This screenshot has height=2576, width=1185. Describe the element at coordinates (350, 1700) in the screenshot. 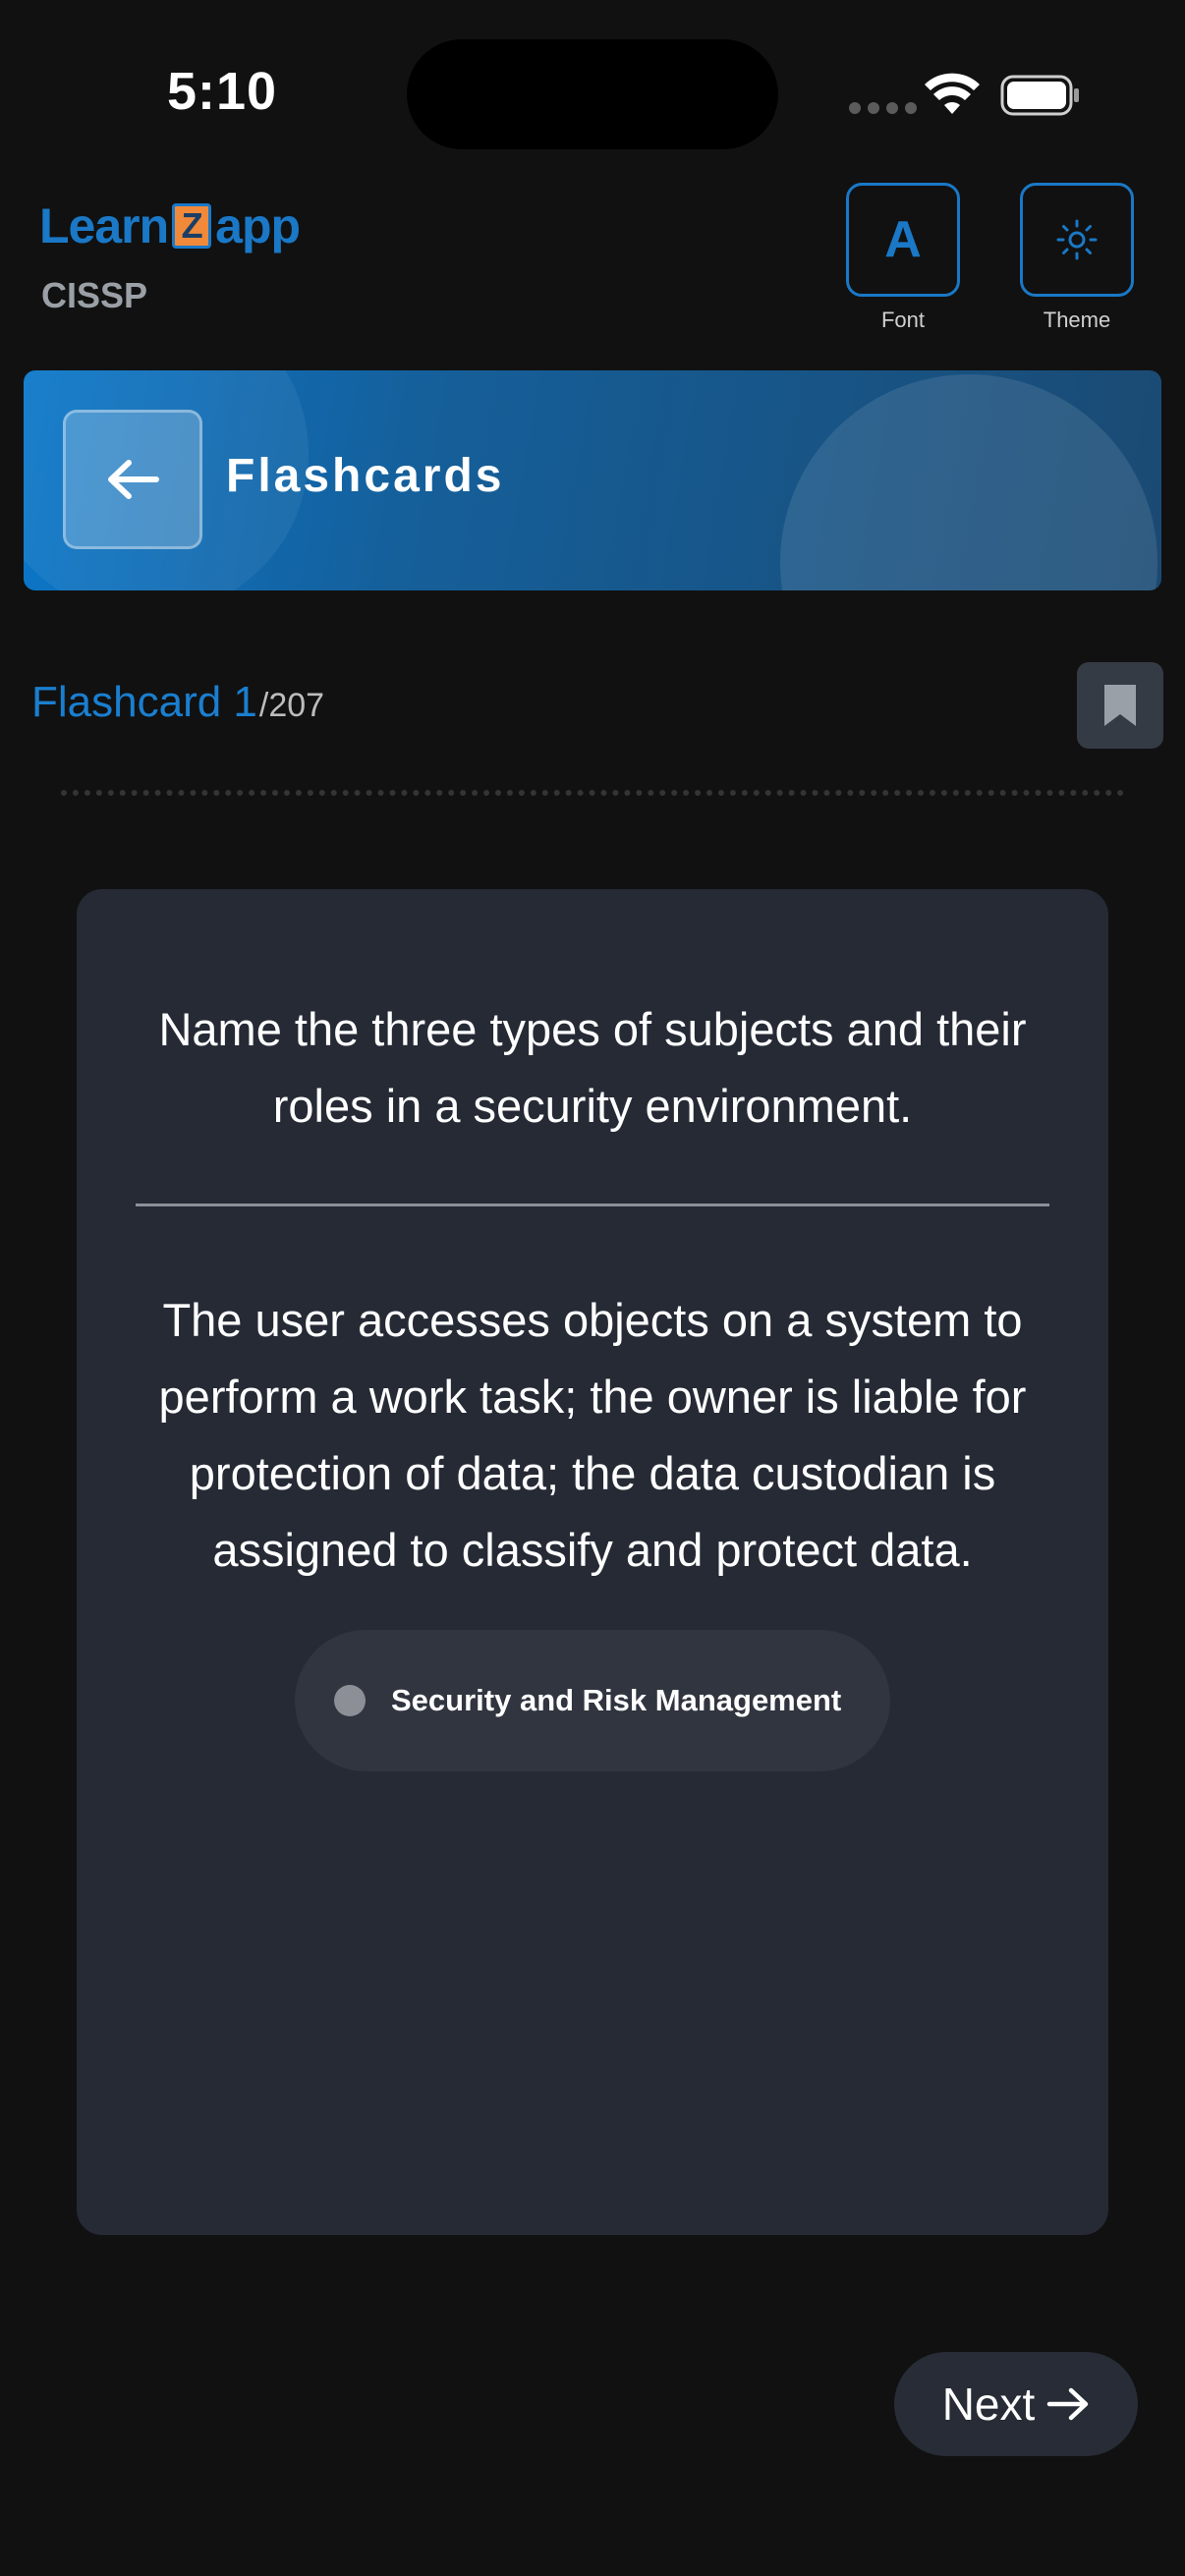

I see `topic-dot-icon` at that location.